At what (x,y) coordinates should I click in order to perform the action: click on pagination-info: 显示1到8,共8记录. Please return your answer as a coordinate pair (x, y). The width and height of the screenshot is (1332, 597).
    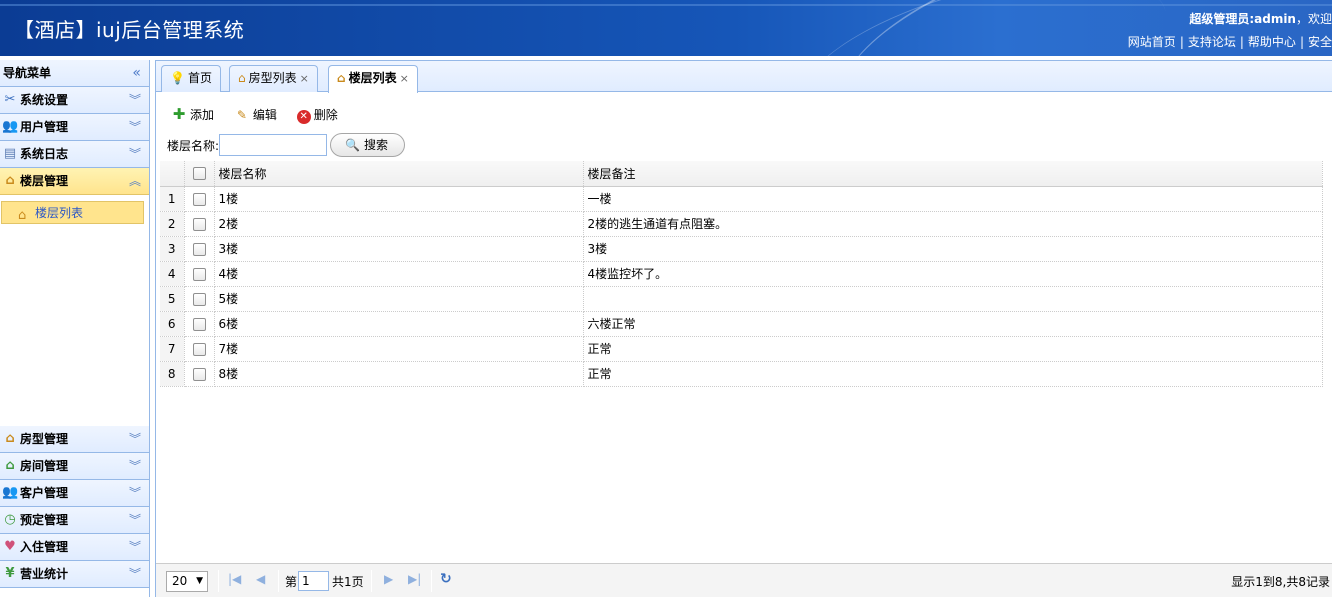
    Looking at the image, I should click on (1280, 582).